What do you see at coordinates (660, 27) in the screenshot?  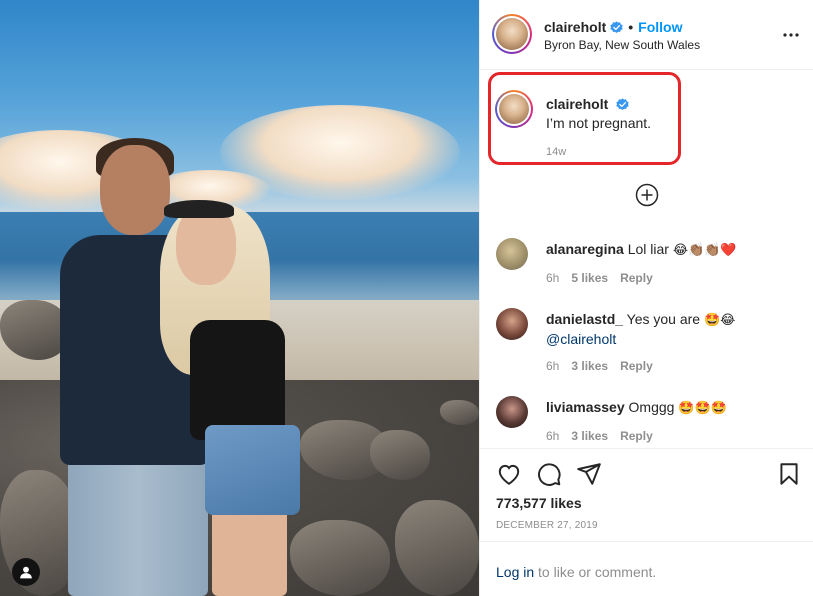 I see `follow-button: Follow` at bounding box center [660, 27].